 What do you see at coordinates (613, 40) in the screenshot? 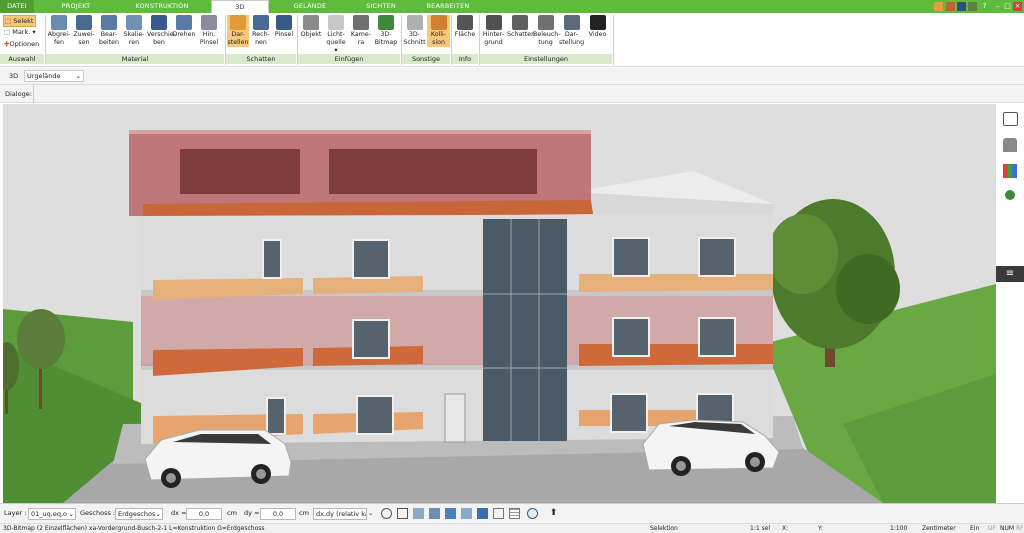
I see `ribbon-separator` at bounding box center [613, 40].